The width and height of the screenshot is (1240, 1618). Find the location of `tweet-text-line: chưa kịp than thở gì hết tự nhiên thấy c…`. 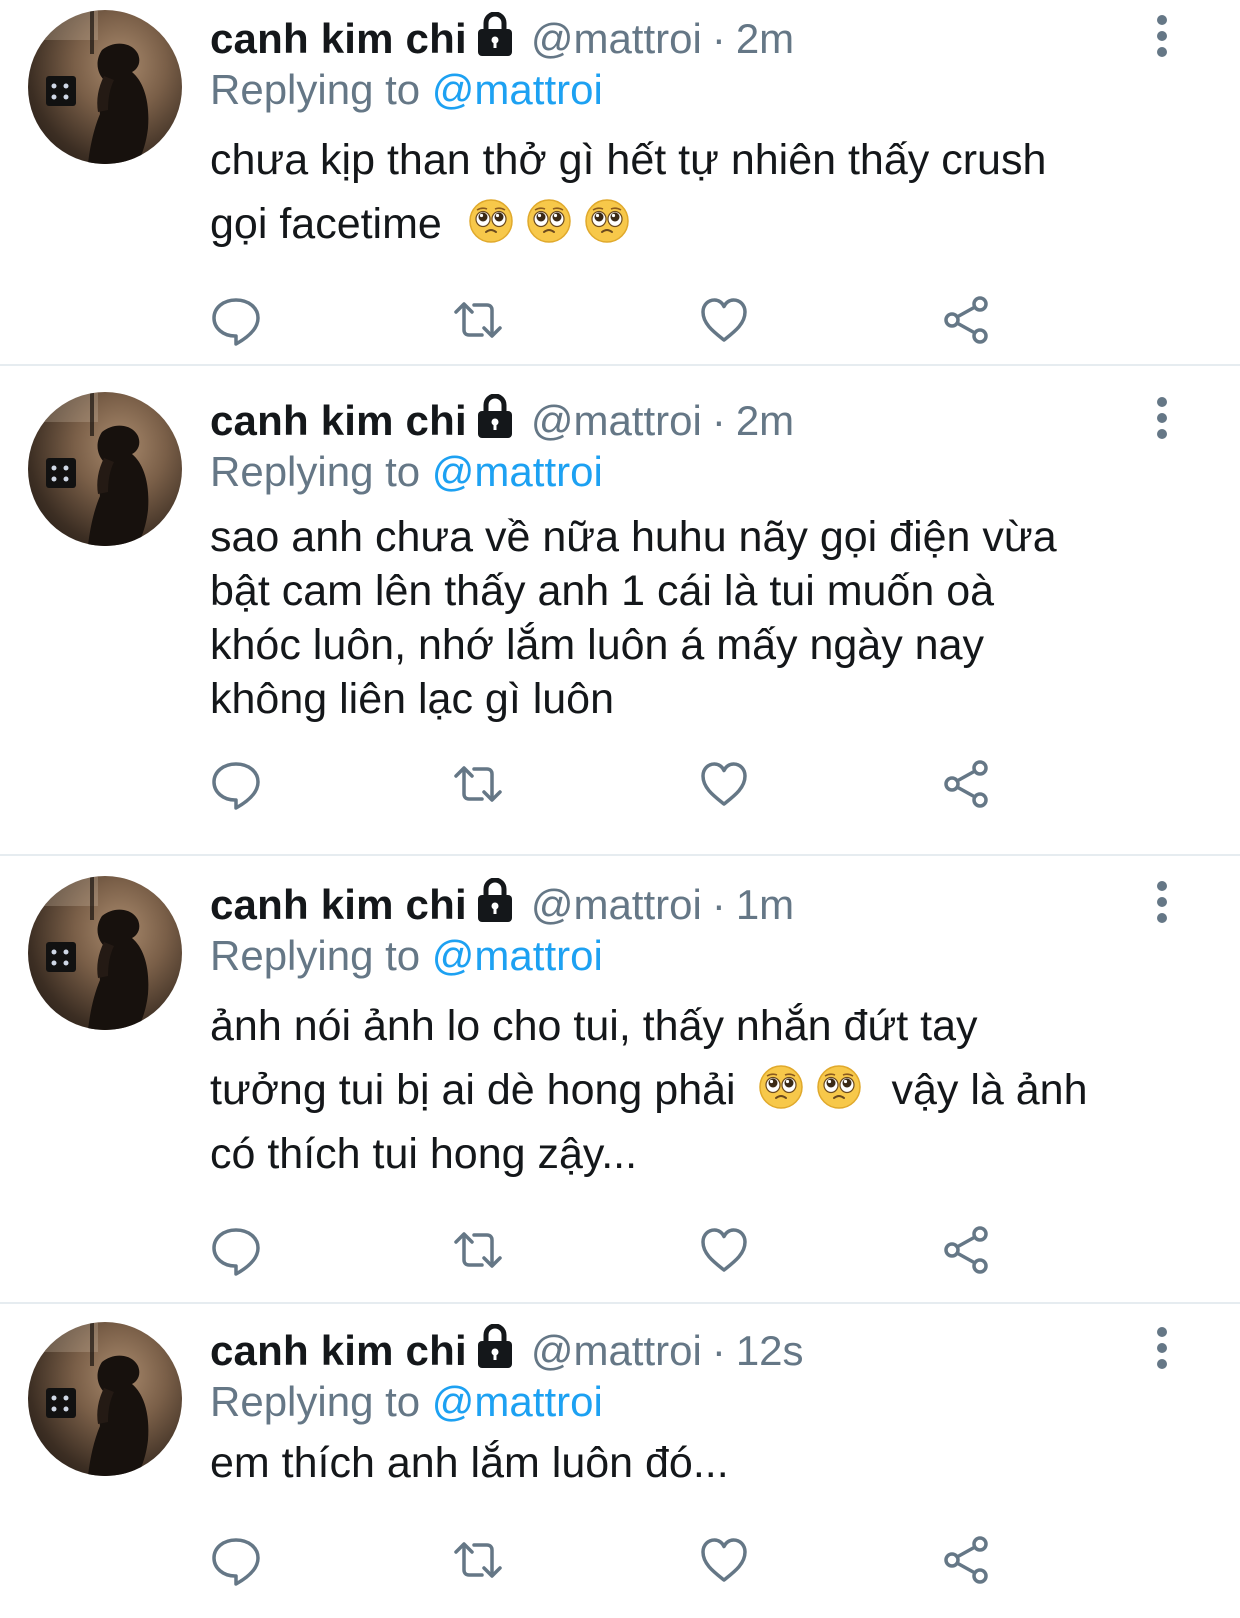

tweet-text-line: chưa kịp than thở gì hết tự nhiên thấy c… is located at coordinates (628, 160).